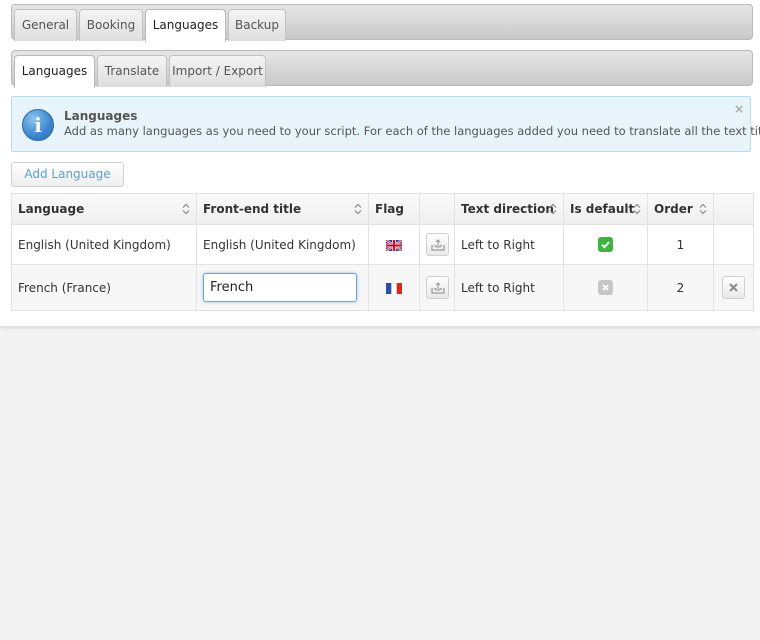 The width and height of the screenshot is (760, 640). What do you see at coordinates (282, 209) in the screenshot?
I see `column-header-front-end-title: Front-end title` at bounding box center [282, 209].